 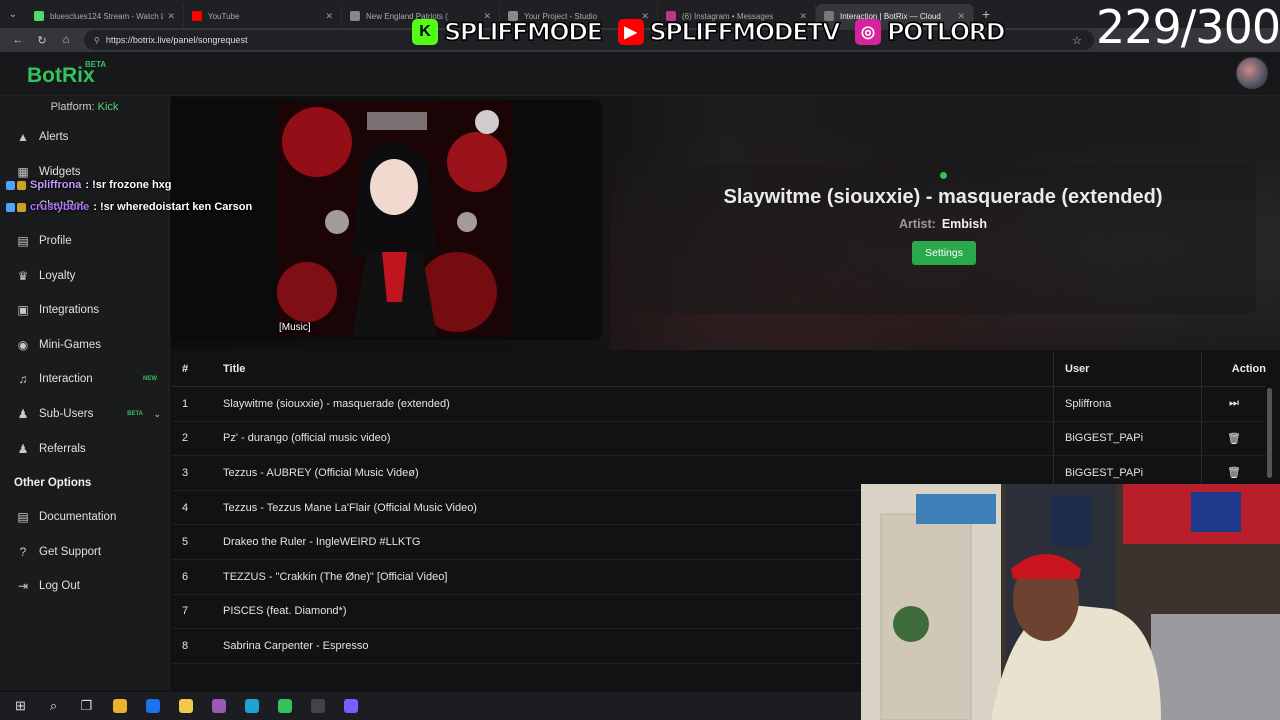 I want to click on logout-icon: ⇥, so click(x=23, y=586).